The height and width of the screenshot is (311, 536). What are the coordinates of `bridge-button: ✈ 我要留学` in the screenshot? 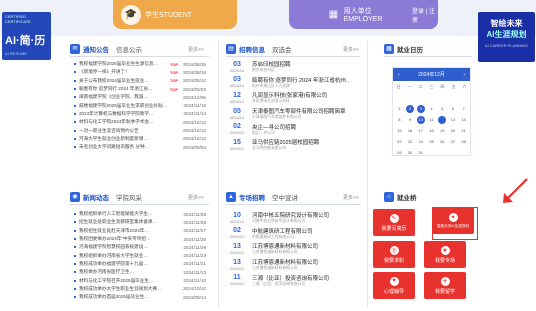 It's located at (445, 285).